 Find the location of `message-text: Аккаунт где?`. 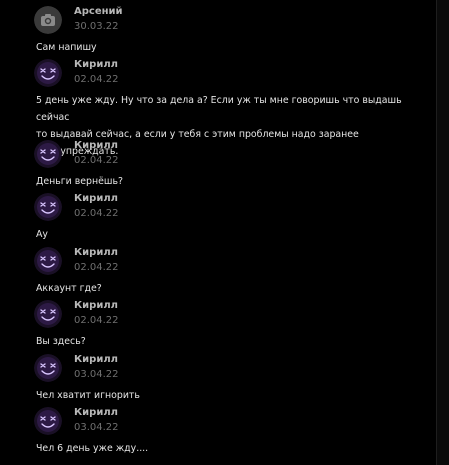

message-text: Аккаунт где? is located at coordinates (69, 288).